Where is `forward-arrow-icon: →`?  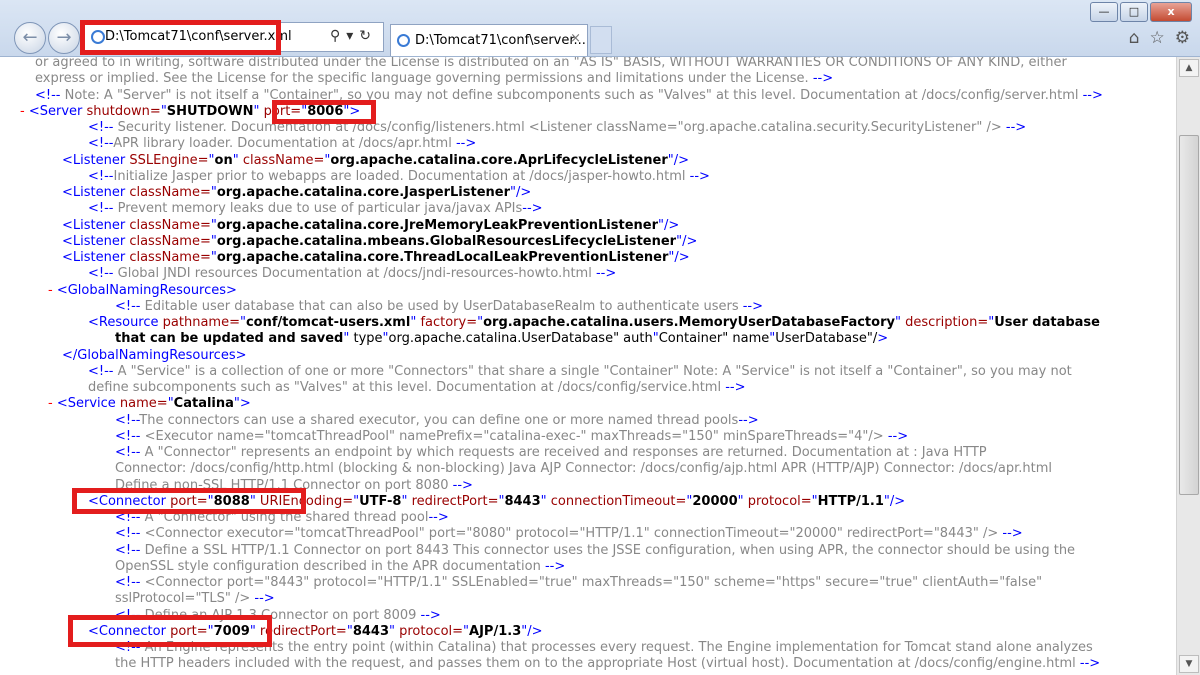
forward-arrow-icon: → is located at coordinates (64, 37).